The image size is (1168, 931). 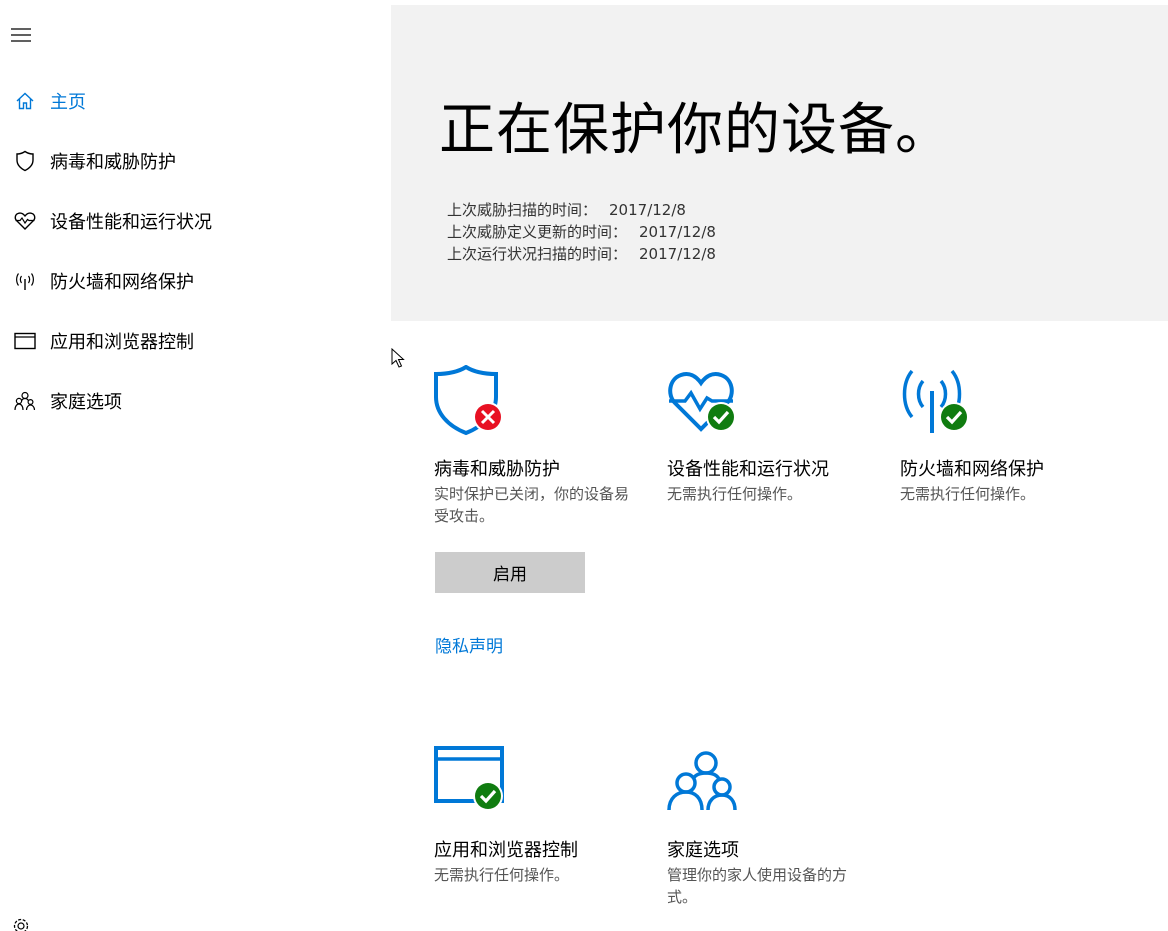 What do you see at coordinates (122, 342) in the screenshot?
I see `sidebar-item-label: 应用和浏览器控制` at bounding box center [122, 342].